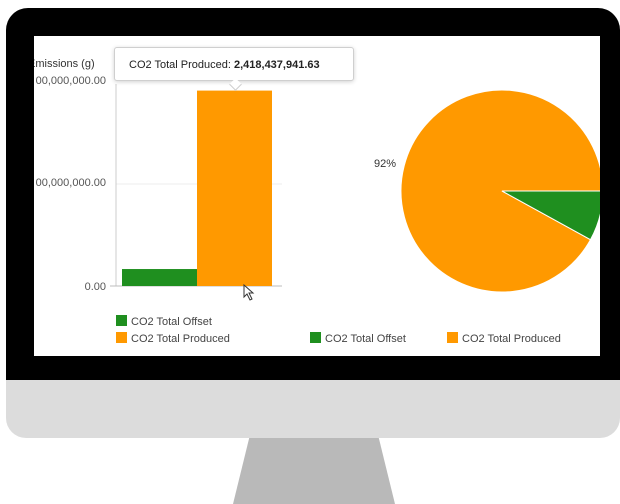 The image size is (620, 504). I want to click on pie-percent-label: 92%, so click(385, 164).